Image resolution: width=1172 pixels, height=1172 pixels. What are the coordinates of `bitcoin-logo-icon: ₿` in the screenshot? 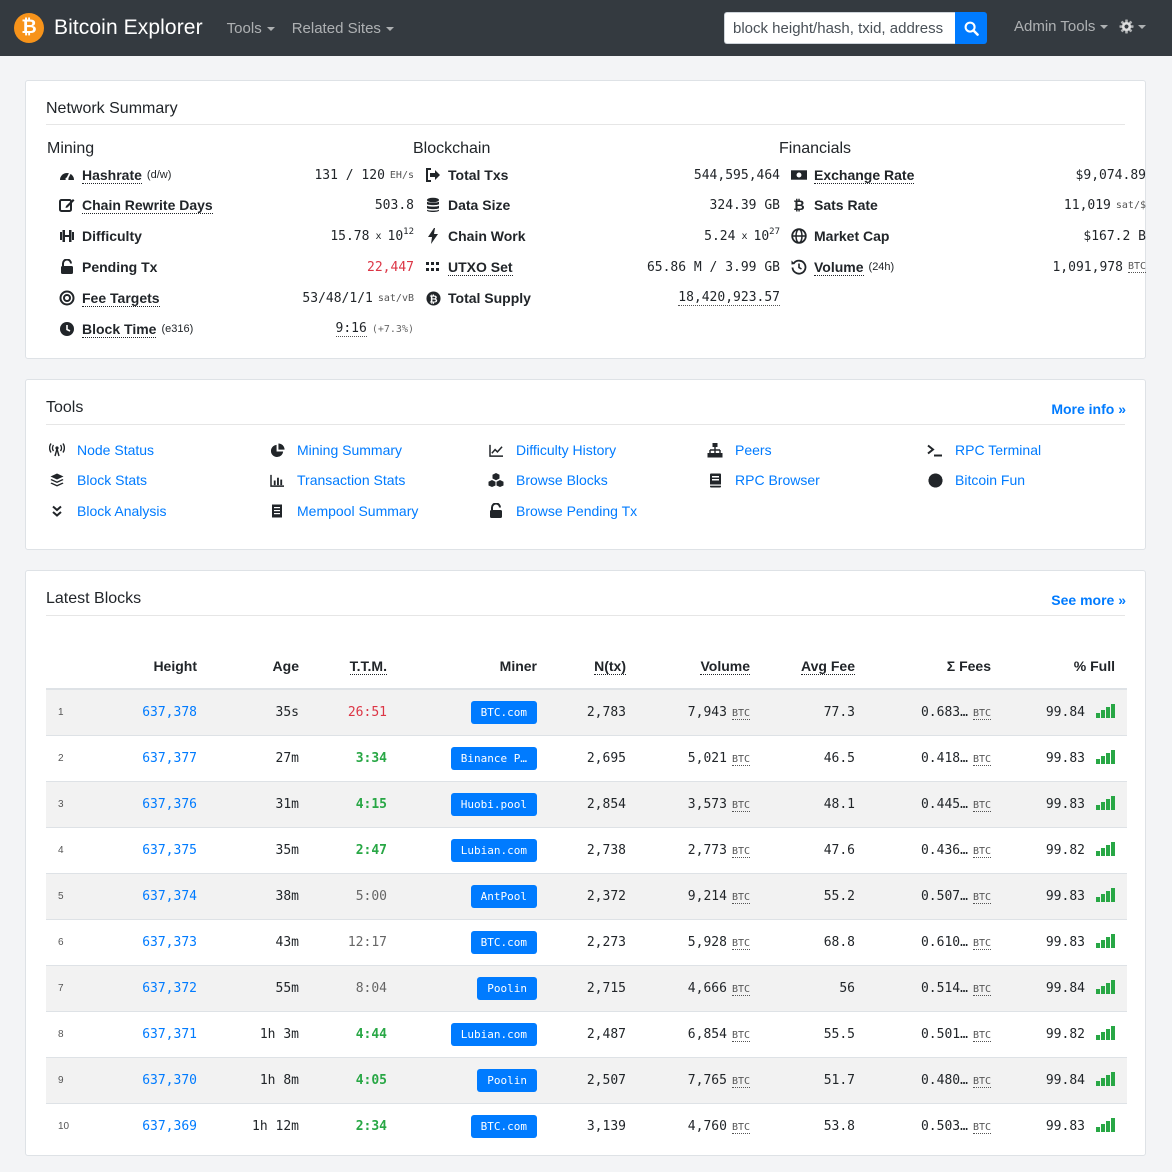 It's located at (29, 28).